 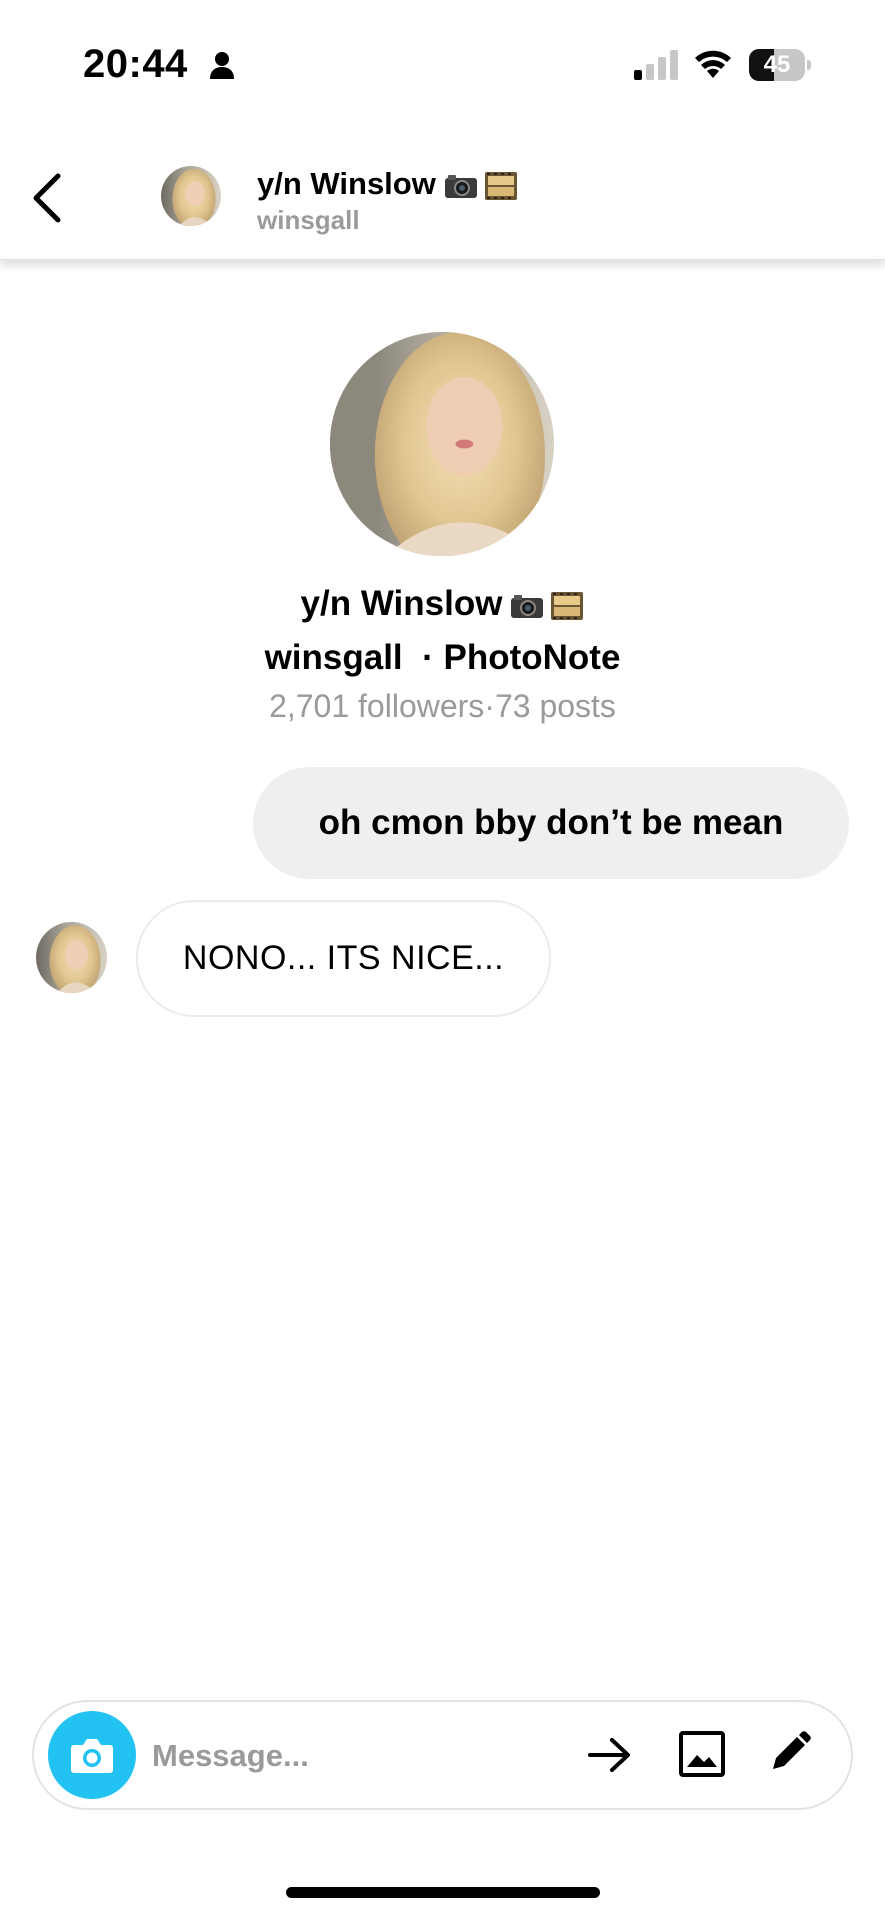 What do you see at coordinates (713, 64) in the screenshot?
I see `wifi-icon` at bounding box center [713, 64].